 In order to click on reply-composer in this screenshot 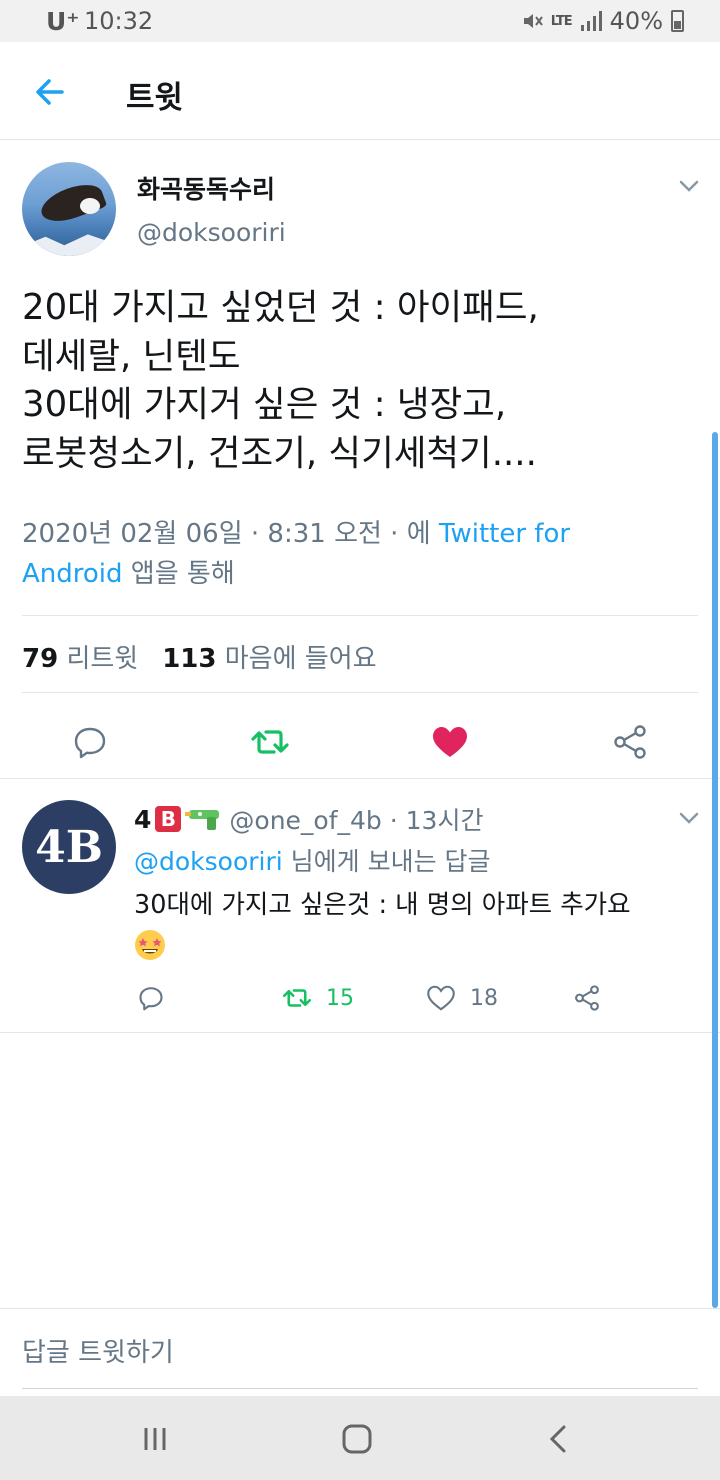, I will do `click(360, 1352)`.